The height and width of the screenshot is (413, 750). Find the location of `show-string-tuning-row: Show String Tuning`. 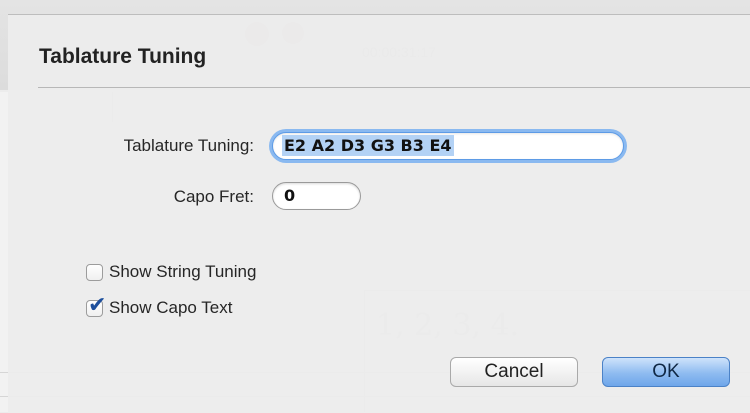

show-string-tuning-row: Show String Tuning is located at coordinates (171, 272).